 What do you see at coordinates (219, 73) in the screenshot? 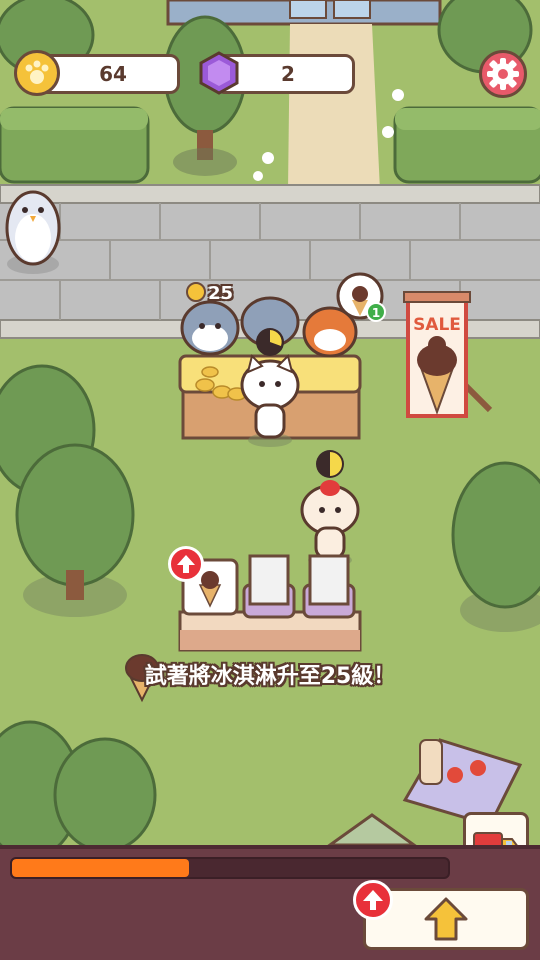
I see `purple-gem-icon` at bounding box center [219, 73].